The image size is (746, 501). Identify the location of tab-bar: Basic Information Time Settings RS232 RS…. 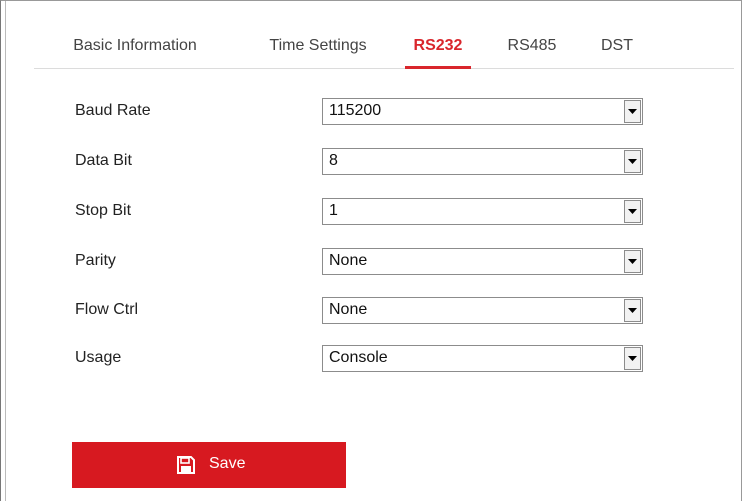
(384, 47).